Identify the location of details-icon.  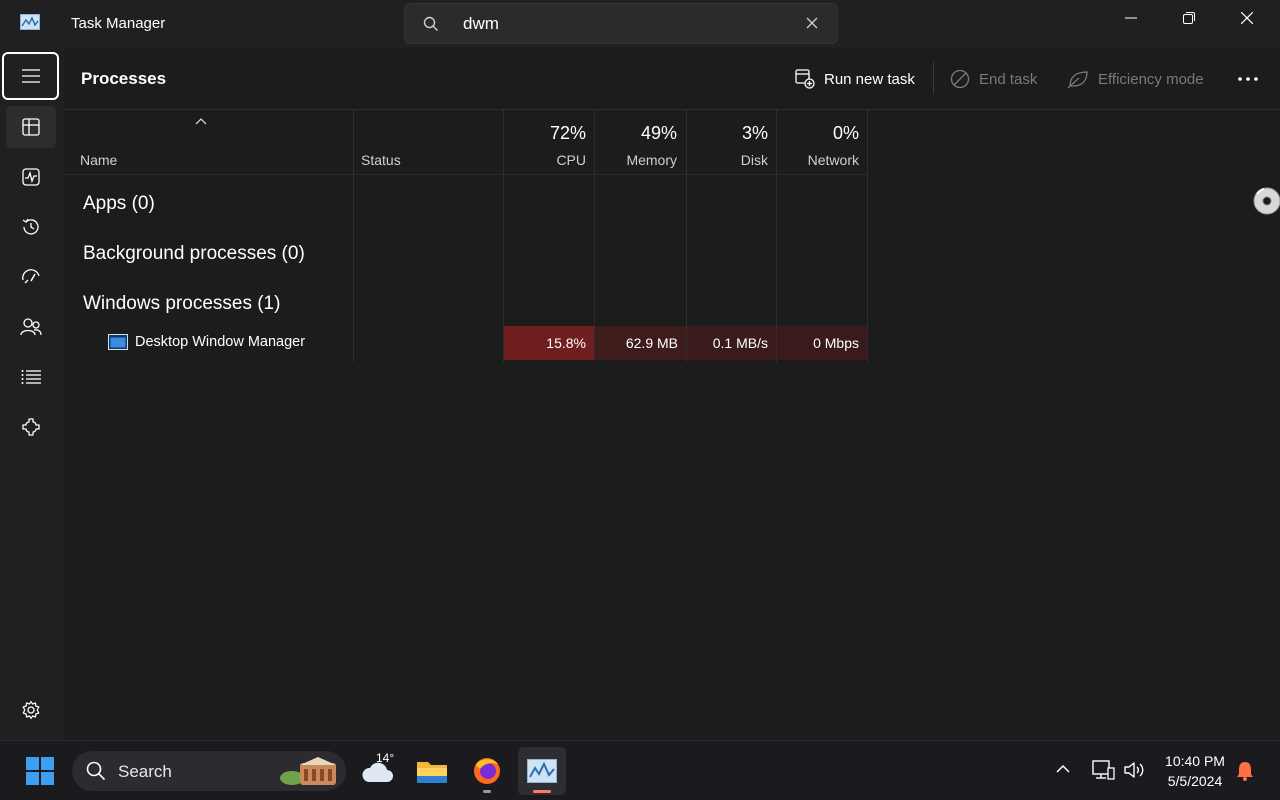
(31, 377).